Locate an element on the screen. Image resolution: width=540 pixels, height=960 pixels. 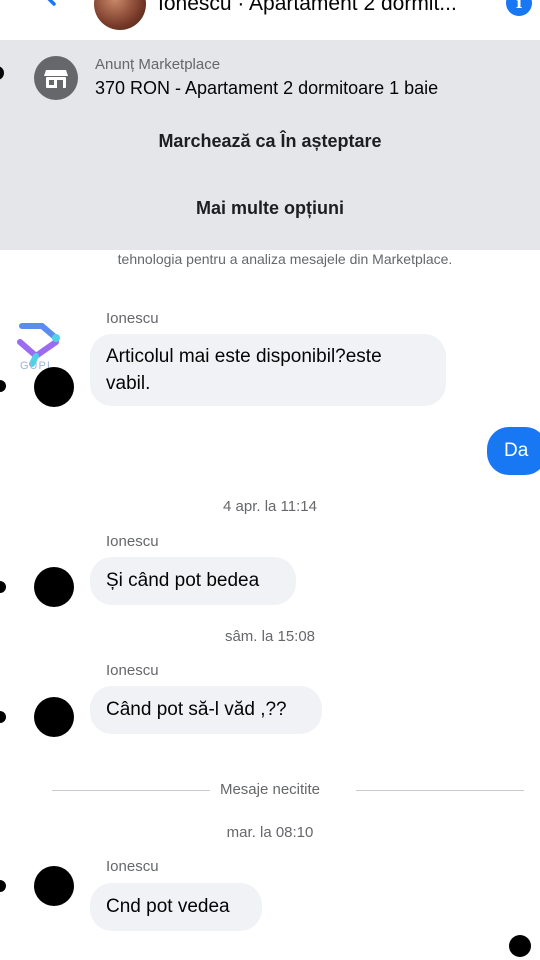
message-timestamp: 4 apr. la 11:14 is located at coordinates (270, 506).